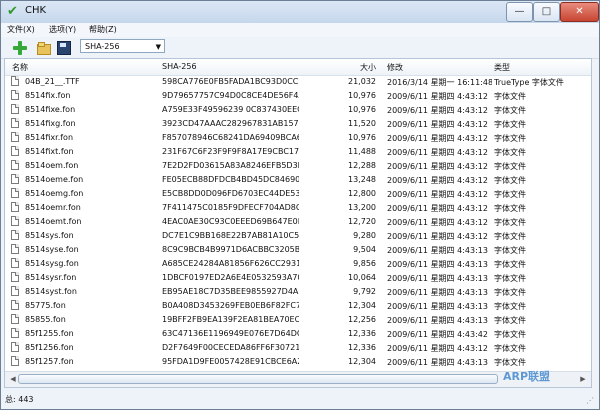 The image size is (600, 410). I want to click on header-modified: 修改, so click(441, 67).